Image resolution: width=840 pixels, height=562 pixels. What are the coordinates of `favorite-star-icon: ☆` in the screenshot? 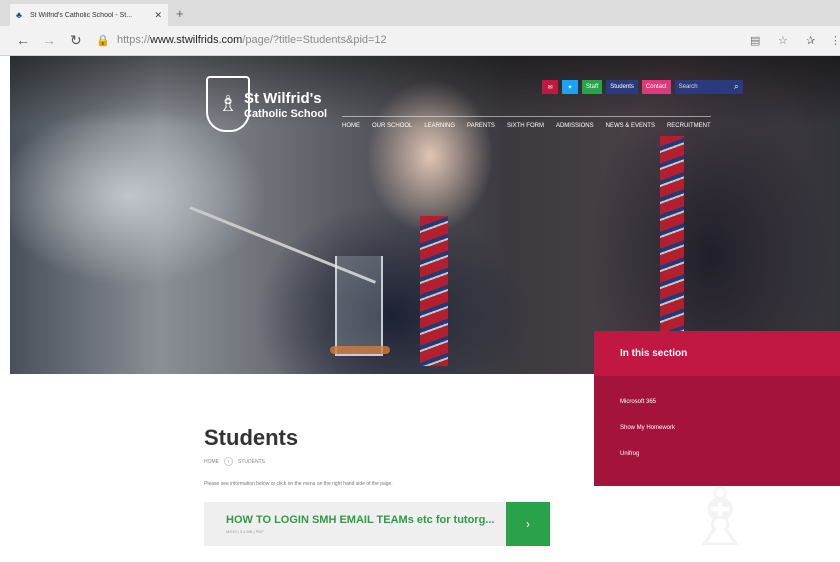 It's located at (783, 40).